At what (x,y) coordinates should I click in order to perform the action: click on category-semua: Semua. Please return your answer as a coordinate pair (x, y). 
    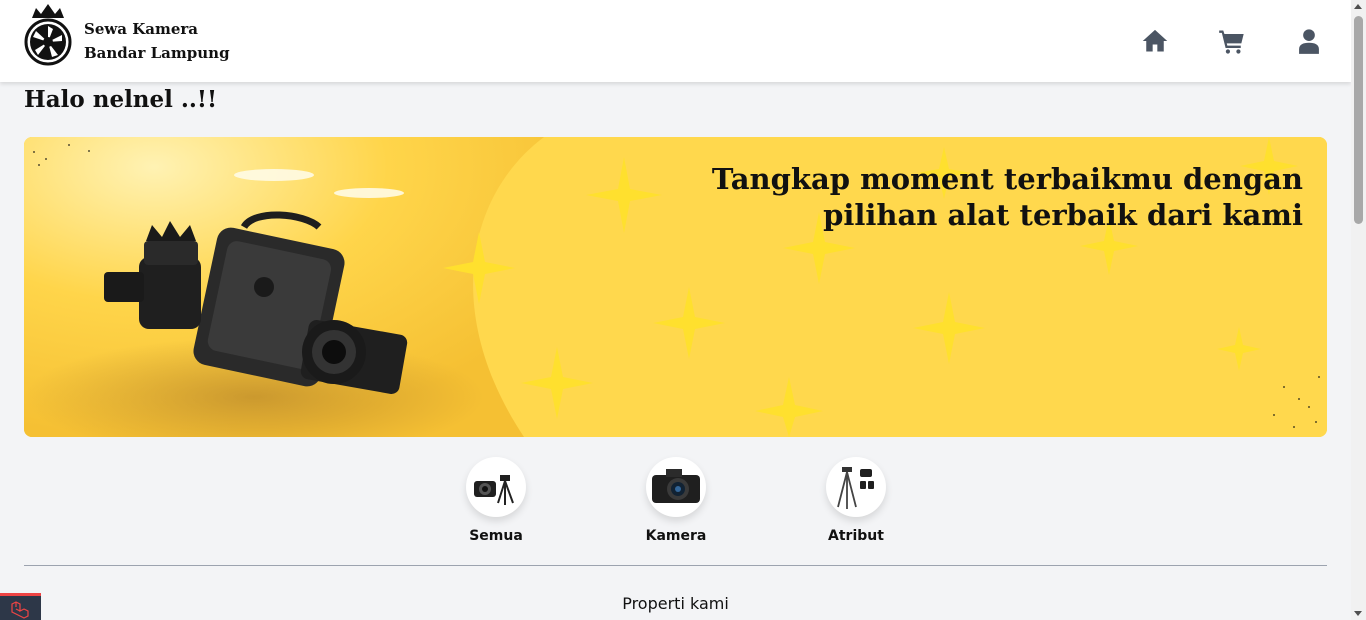
    Looking at the image, I should click on (496, 500).